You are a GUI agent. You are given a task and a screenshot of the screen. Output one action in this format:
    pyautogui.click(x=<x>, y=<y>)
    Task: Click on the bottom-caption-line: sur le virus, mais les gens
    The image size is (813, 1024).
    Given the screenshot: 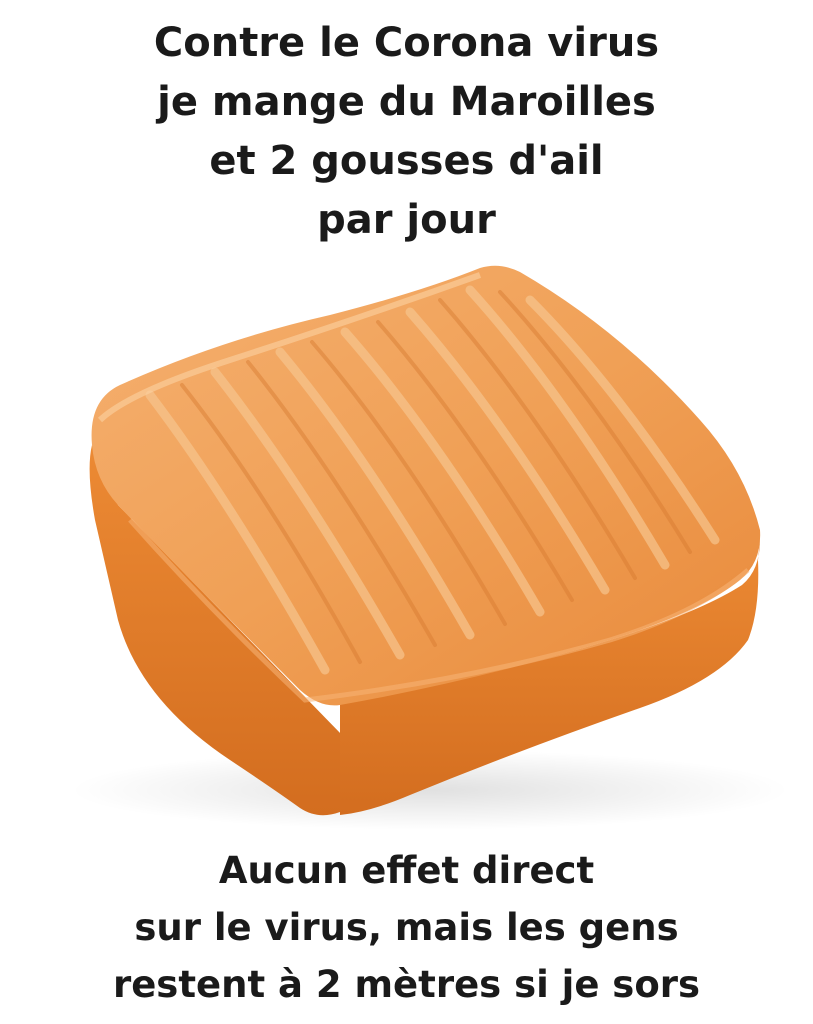 What is the action you would take?
    pyautogui.click(x=406, y=927)
    